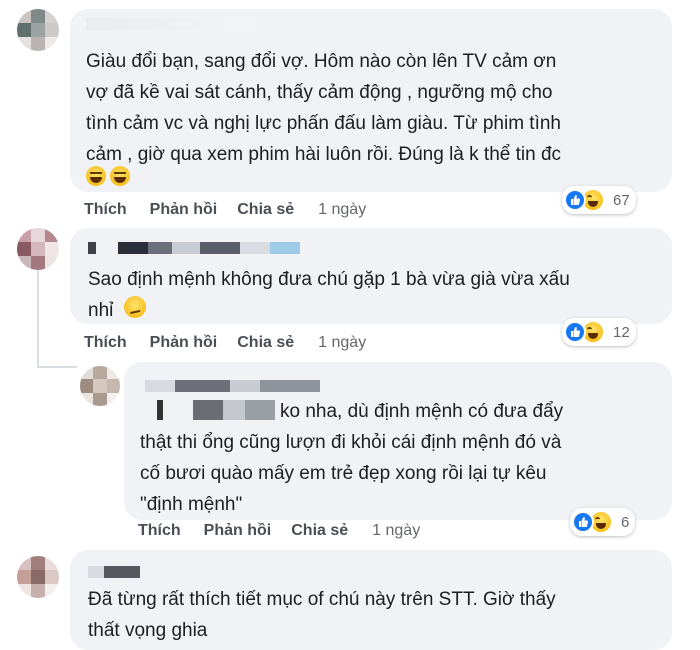 Image resolution: width=700 pixels, height=650 pixels. What do you see at coordinates (599, 332) in the screenshot?
I see `reaction-summary: 12` at bounding box center [599, 332].